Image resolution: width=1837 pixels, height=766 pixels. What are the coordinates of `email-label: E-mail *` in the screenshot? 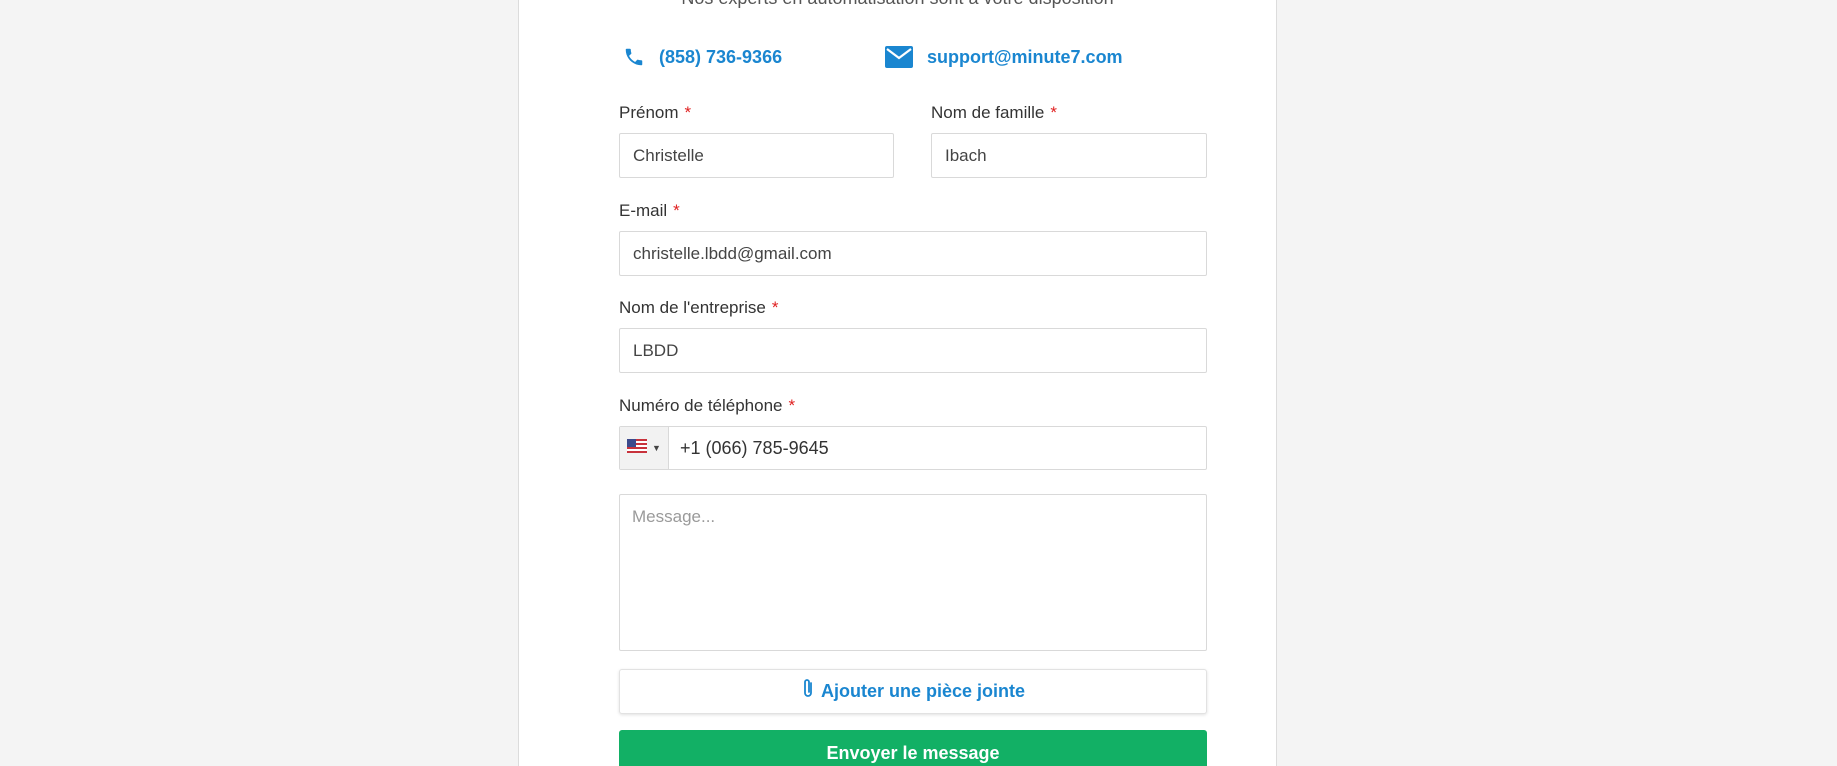 It's located at (649, 211).